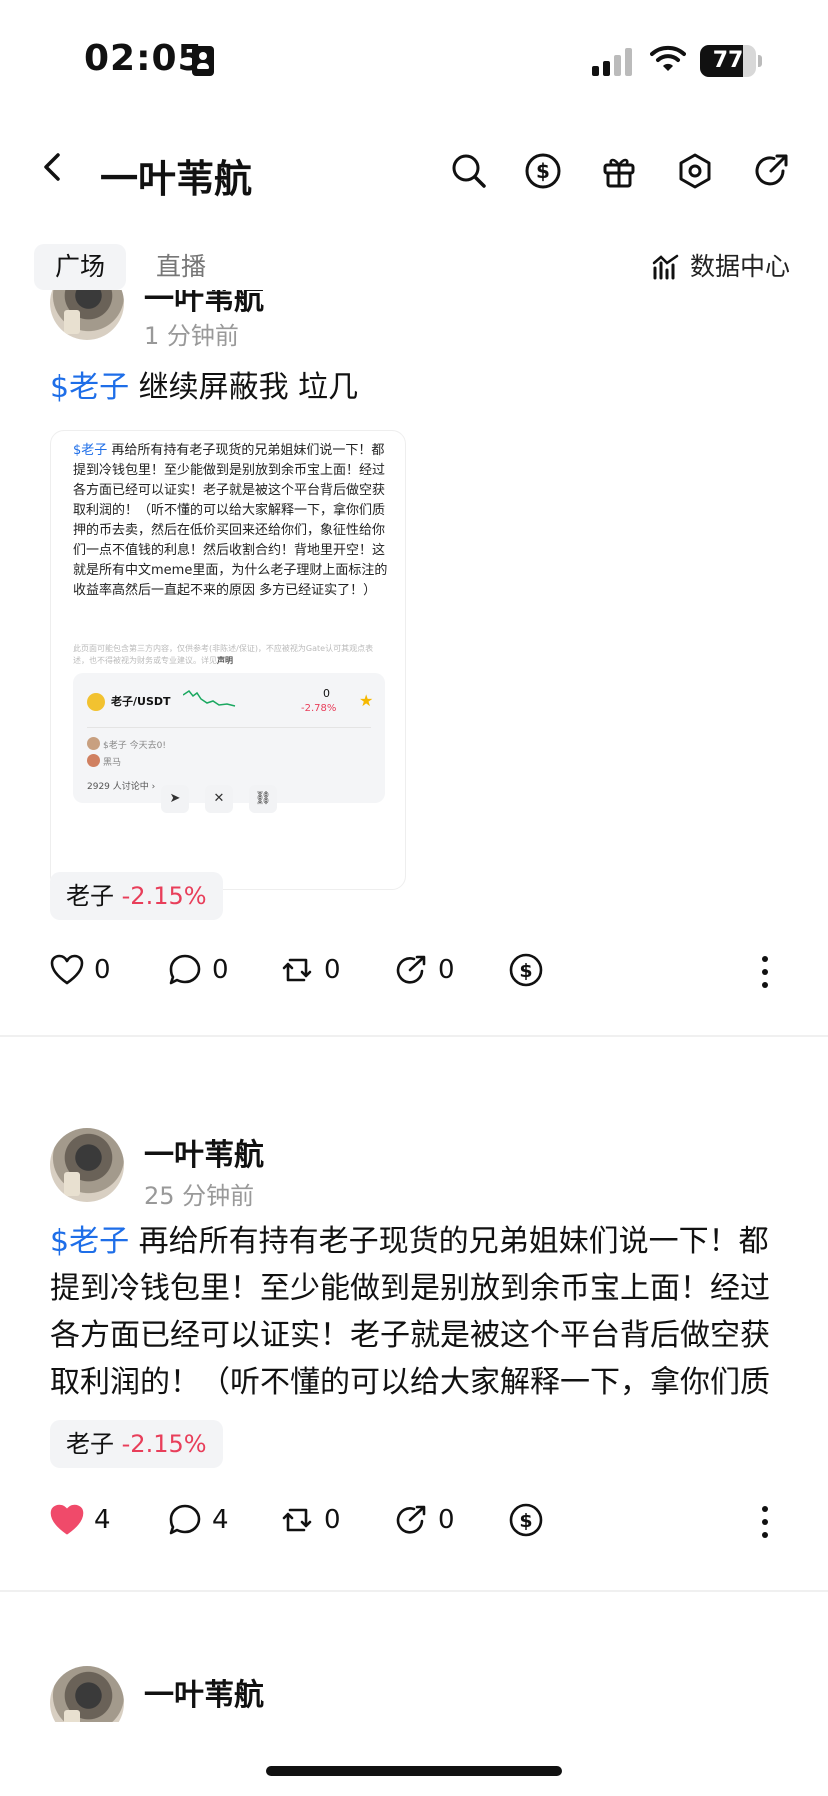  I want to click on card-cashtag: $老子, so click(90, 450).